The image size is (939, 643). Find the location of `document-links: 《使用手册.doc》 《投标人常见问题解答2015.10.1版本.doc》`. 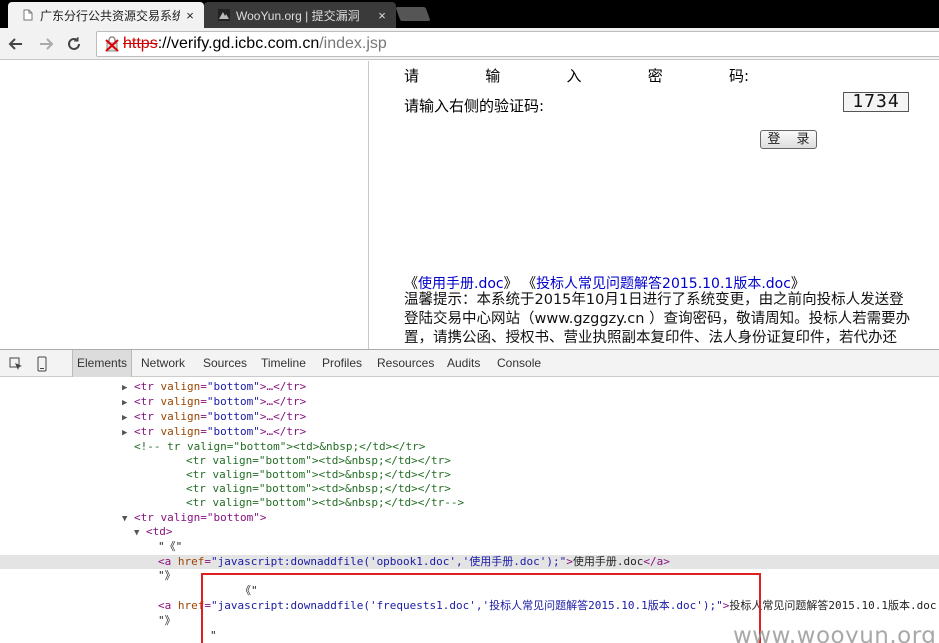

document-links: 《使用手册.doc》 《投标人常见问题解答2015.10.1版本.doc》 is located at coordinates (604, 284).